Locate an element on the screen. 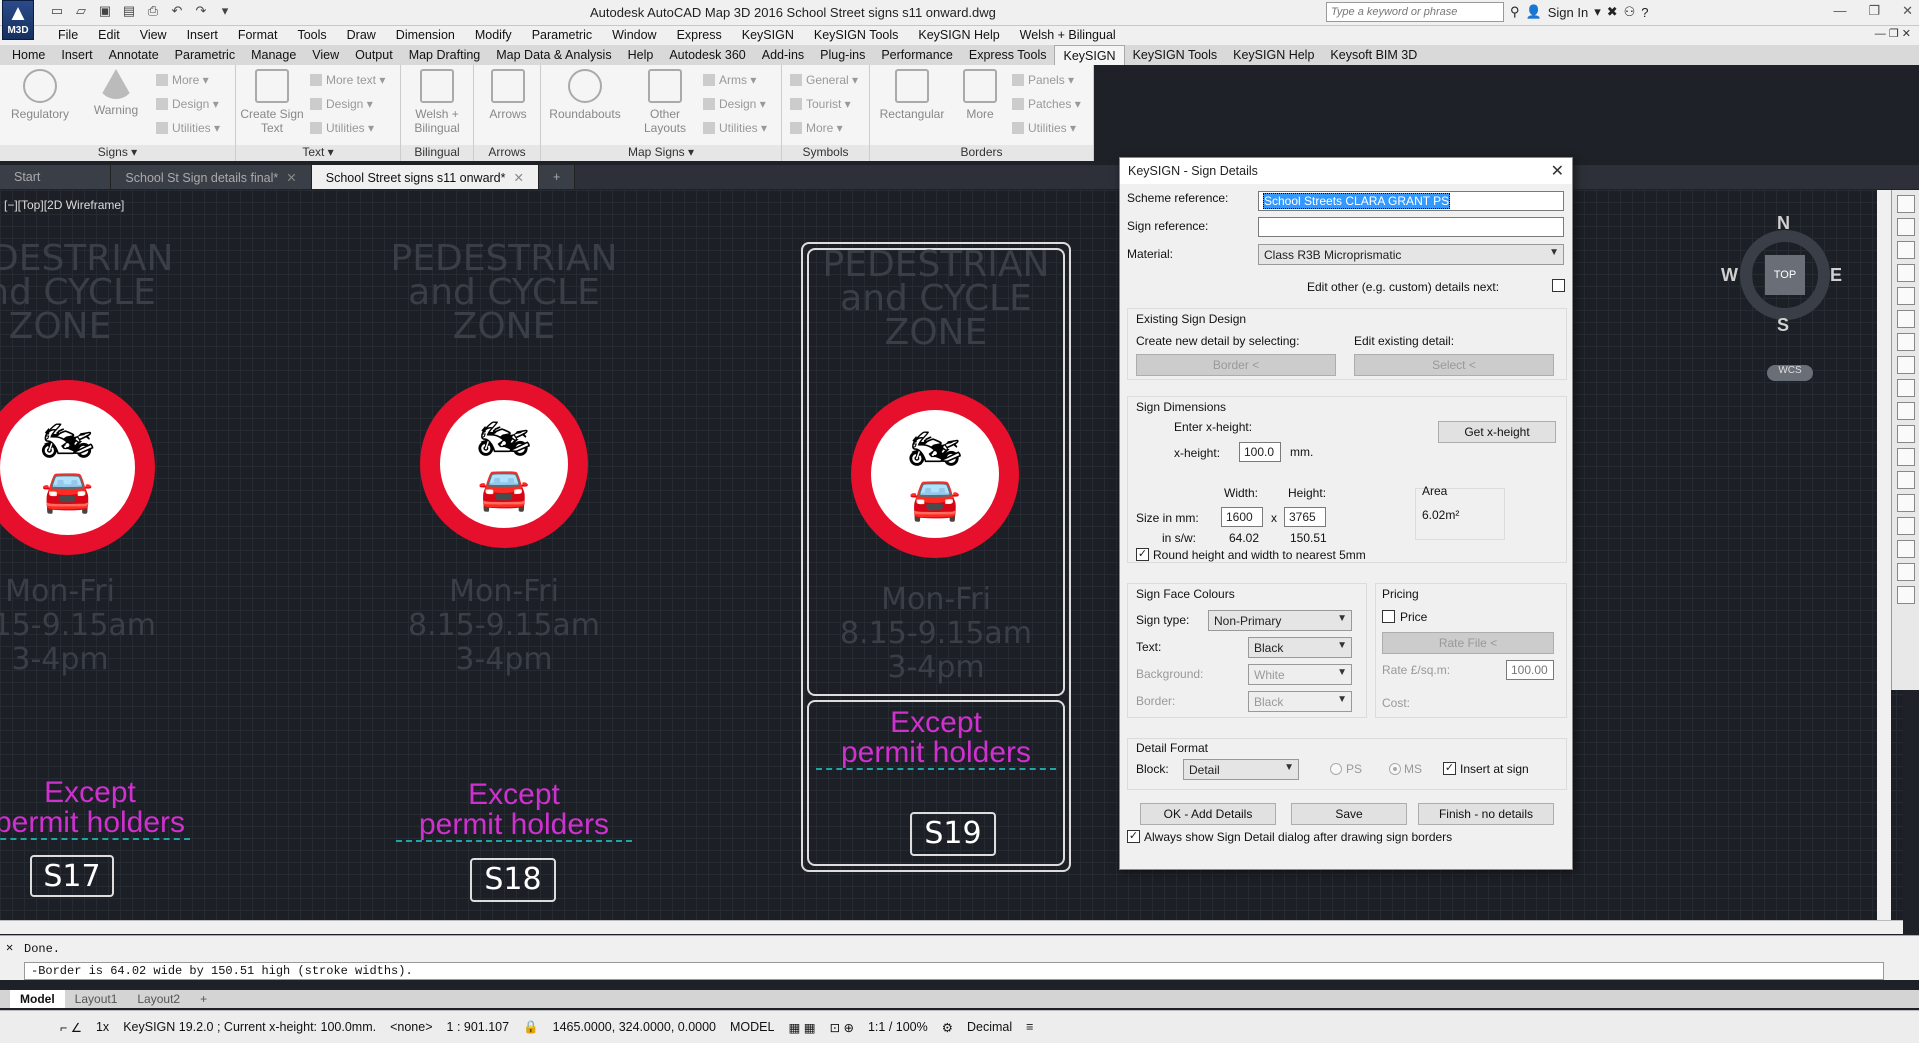 The height and width of the screenshot is (1043, 1919). border-colour-select: Black ▼ is located at coordinates (1300, 701).